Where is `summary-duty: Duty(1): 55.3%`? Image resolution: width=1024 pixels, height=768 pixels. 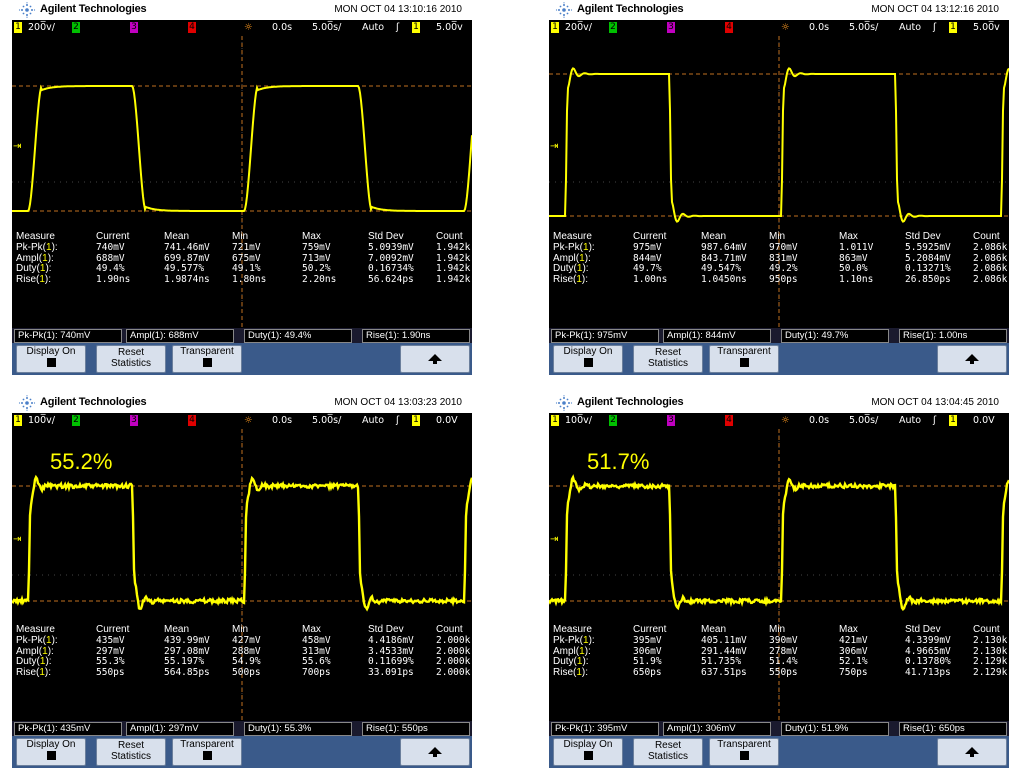
summary-duty: Duty(1): 55.3% is located at coordinates (298, 729).